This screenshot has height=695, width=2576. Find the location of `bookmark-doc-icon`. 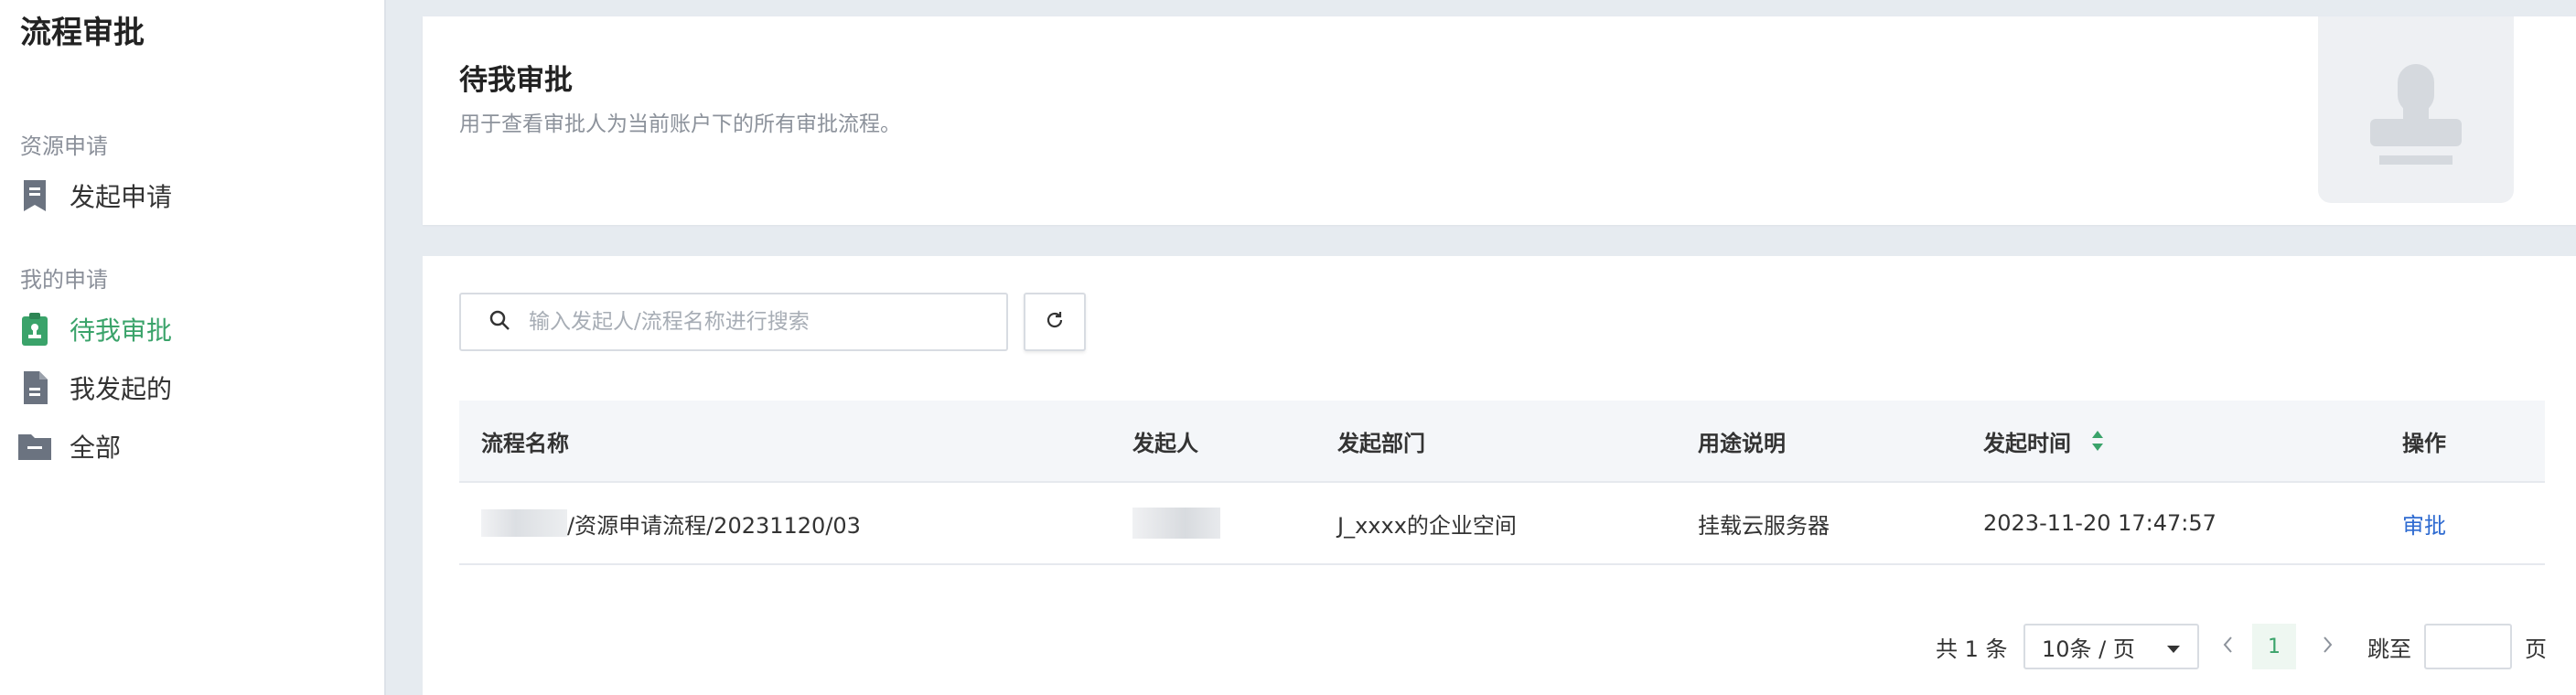

bookmark-doc-icon is located at coordinates (34, 195).